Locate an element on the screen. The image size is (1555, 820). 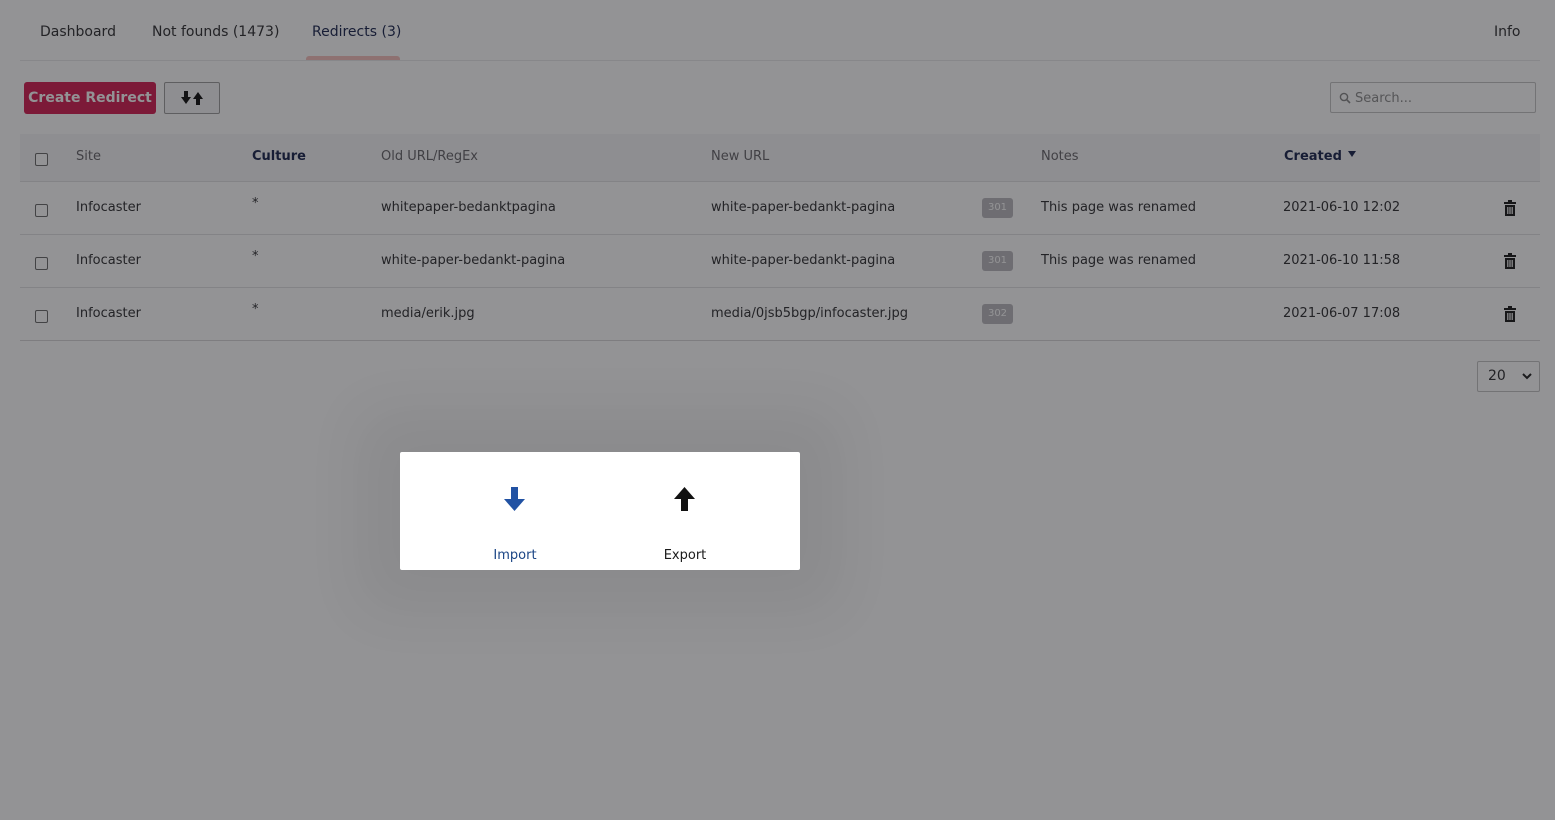
import-option: Import is located at coordinates (515, 522).